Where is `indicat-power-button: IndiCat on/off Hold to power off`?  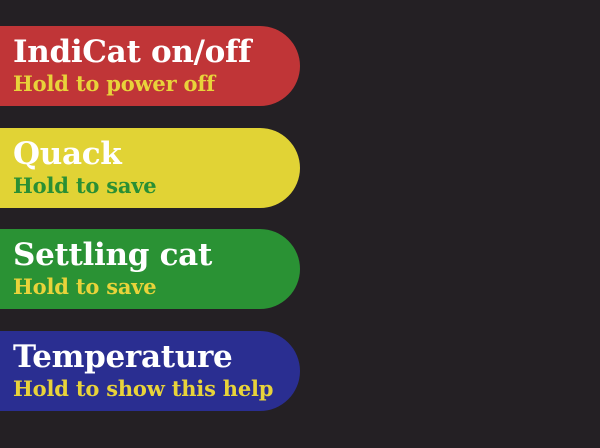 indicat-power-button: IndiCat on/off Hold to power off is located at coordinates (150, 66).